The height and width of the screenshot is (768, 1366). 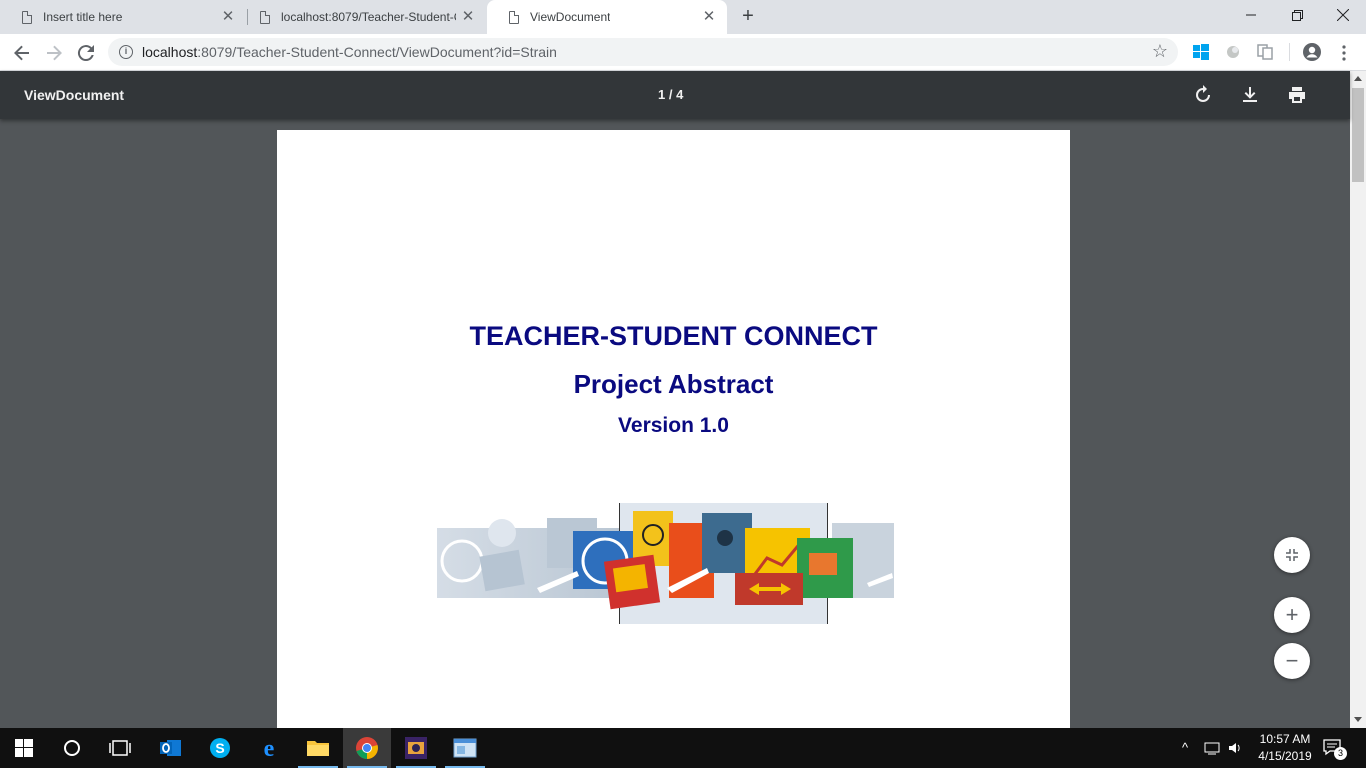 I want to click on document-subheading: Project Abstract, so click(x=673, y=384).